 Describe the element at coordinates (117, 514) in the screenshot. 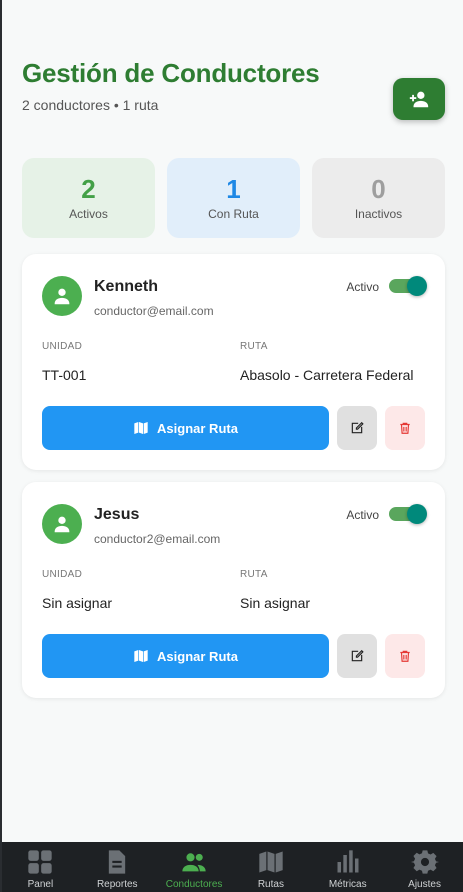

I see `driver-name: Jesus` at that location.